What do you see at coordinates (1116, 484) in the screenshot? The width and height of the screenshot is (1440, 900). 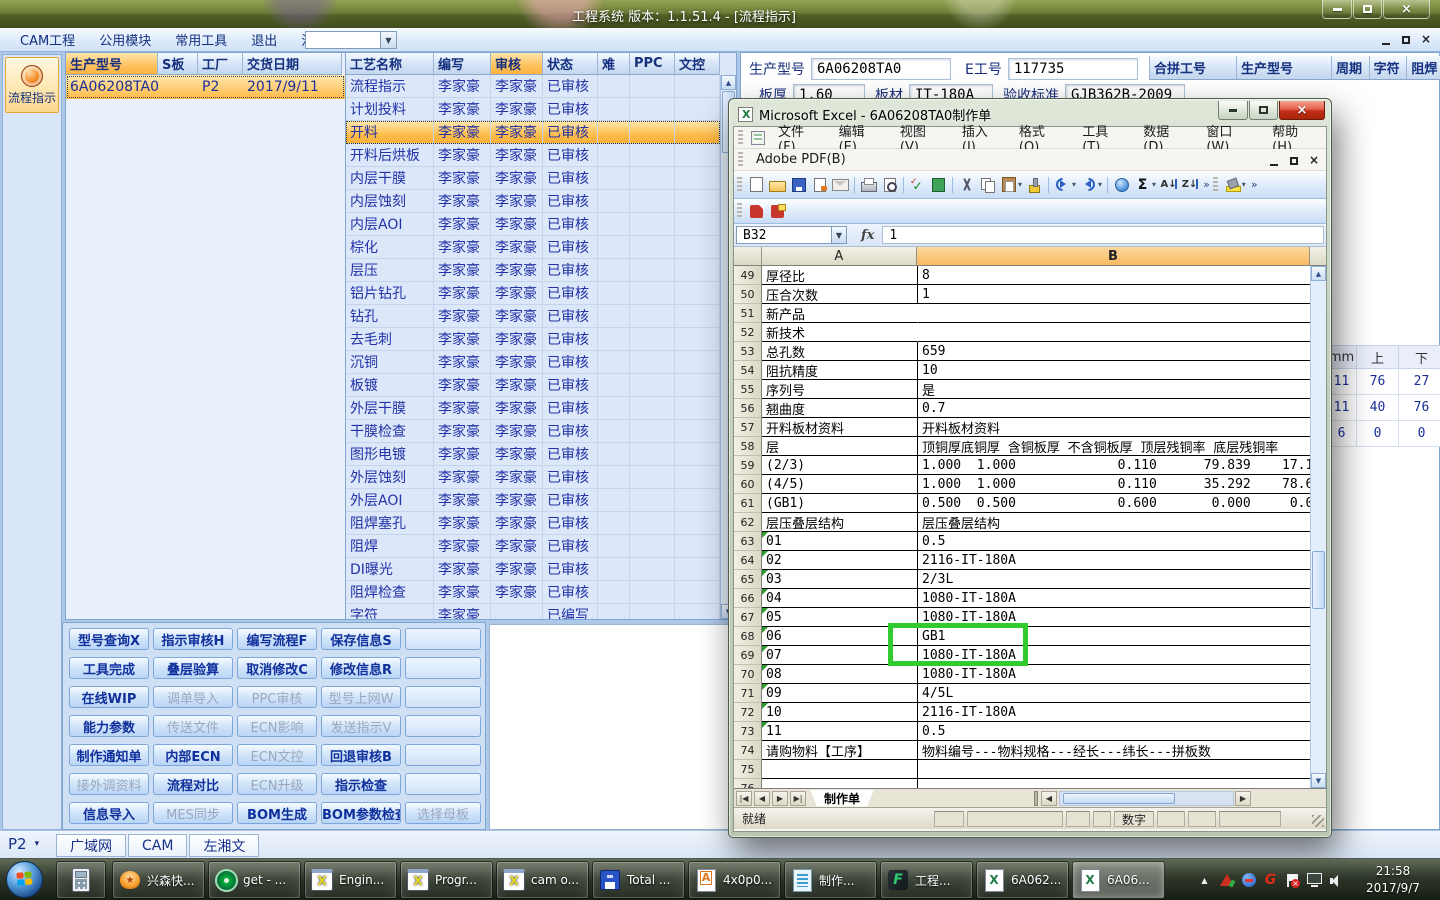 I see `cell-B60: 1.000 1.000 0.110 35.292 78.61` at bounding box center [1116, 484].